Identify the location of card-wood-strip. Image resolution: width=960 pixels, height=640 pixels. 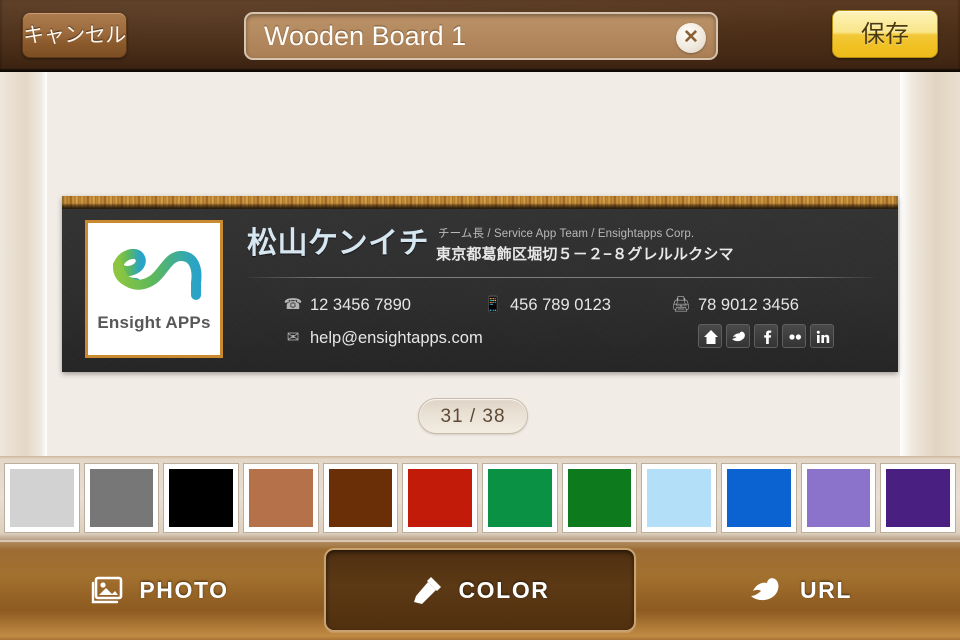
(480, 202).